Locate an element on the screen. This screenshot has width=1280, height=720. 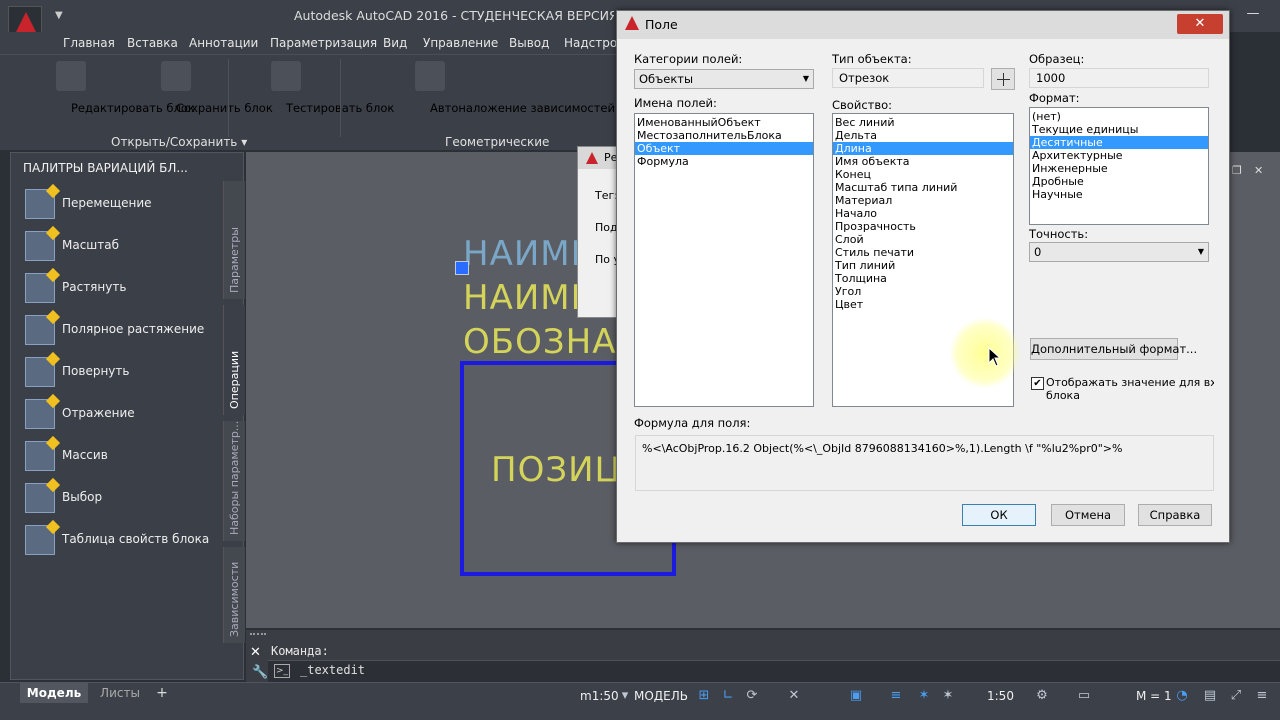
object-snap-tracking-icon: ▣ is located at coordinates (856, 696).